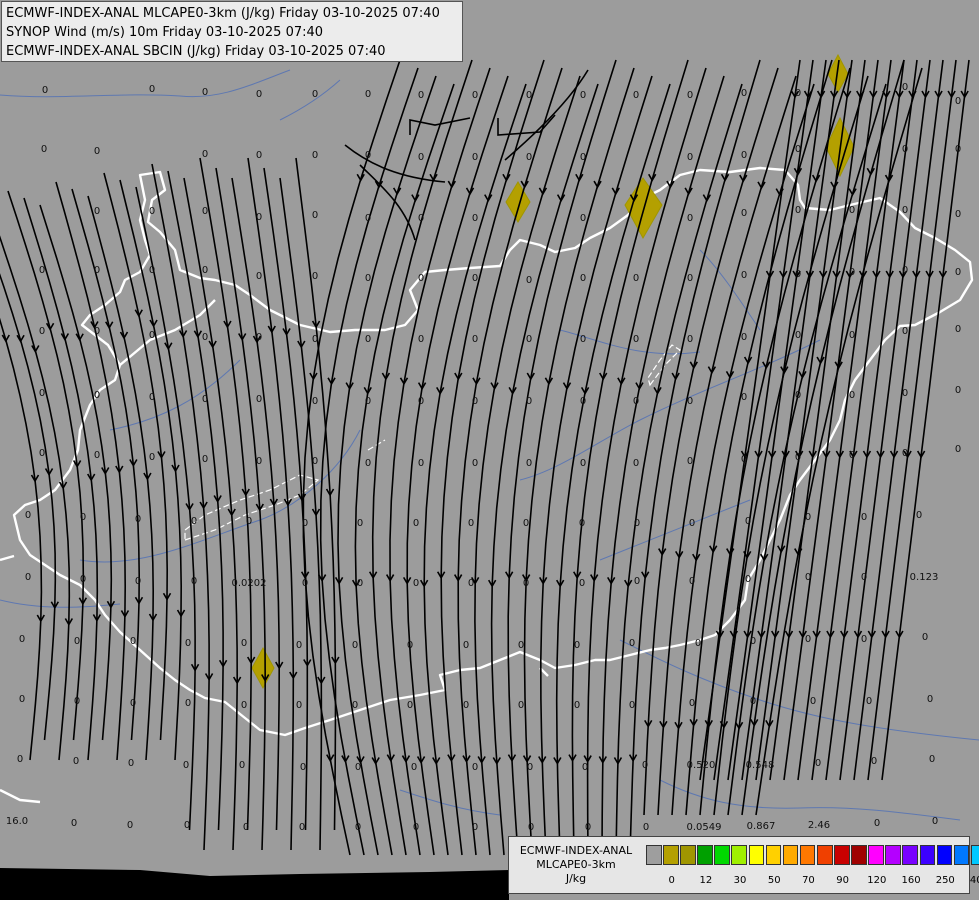 The image size is (979, 900). Describe the element at coordinates (974, 880) in the screenshot. I see `legend-tick-label: 400` at that location.